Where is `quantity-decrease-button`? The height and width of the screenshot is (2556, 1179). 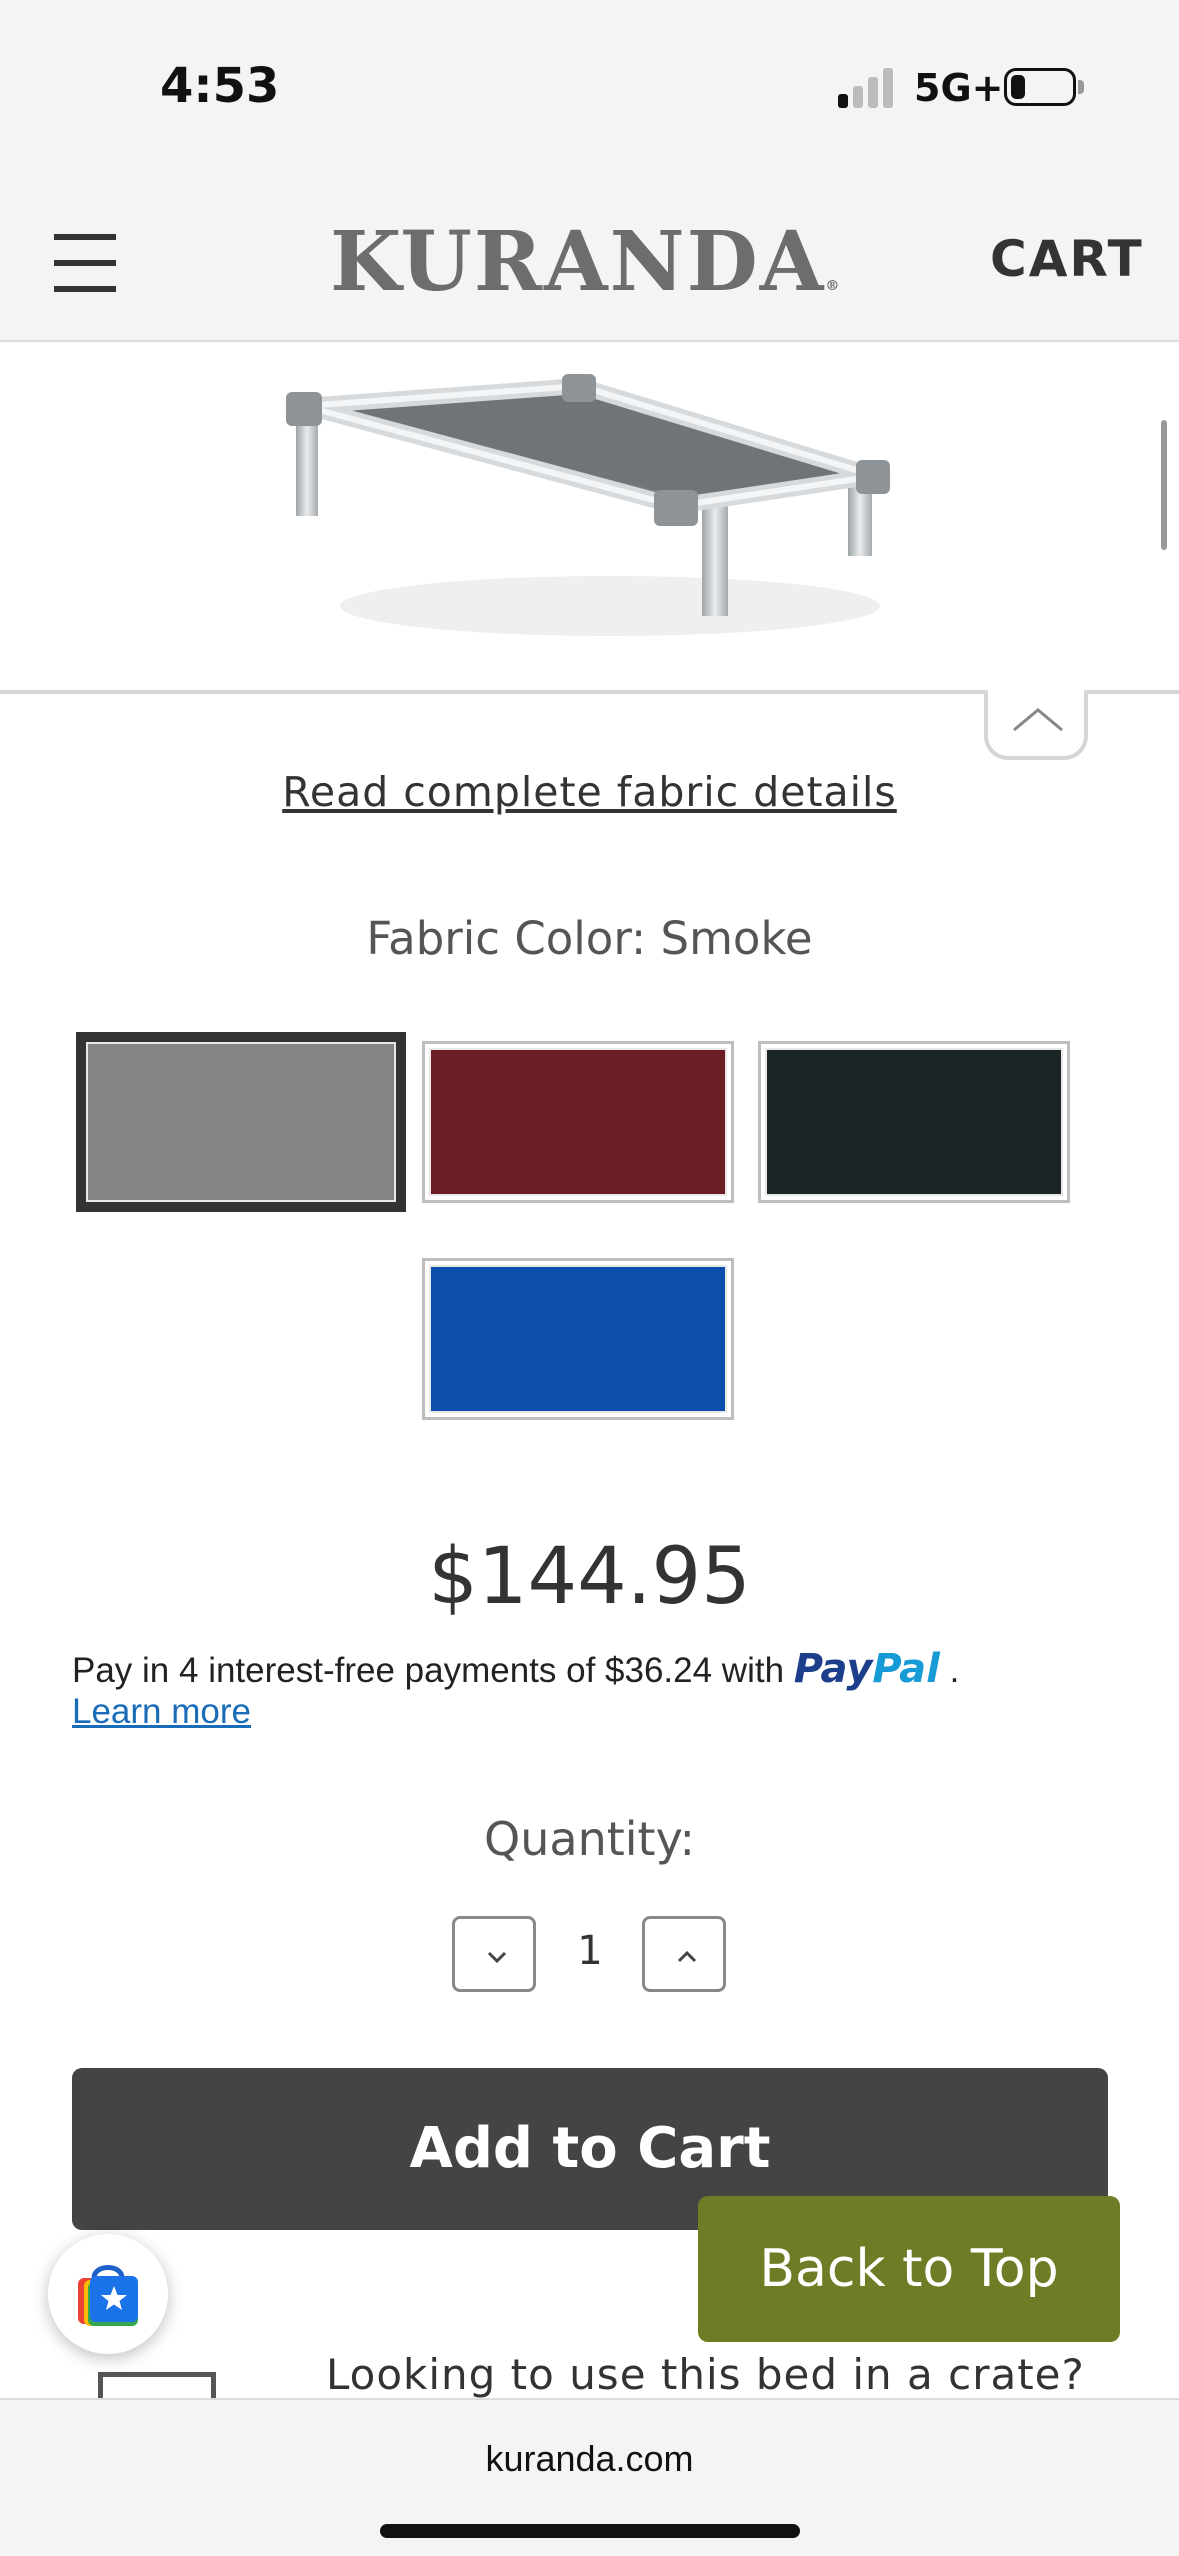
quantity-decrease-button is located at coordinates (494, 1954).